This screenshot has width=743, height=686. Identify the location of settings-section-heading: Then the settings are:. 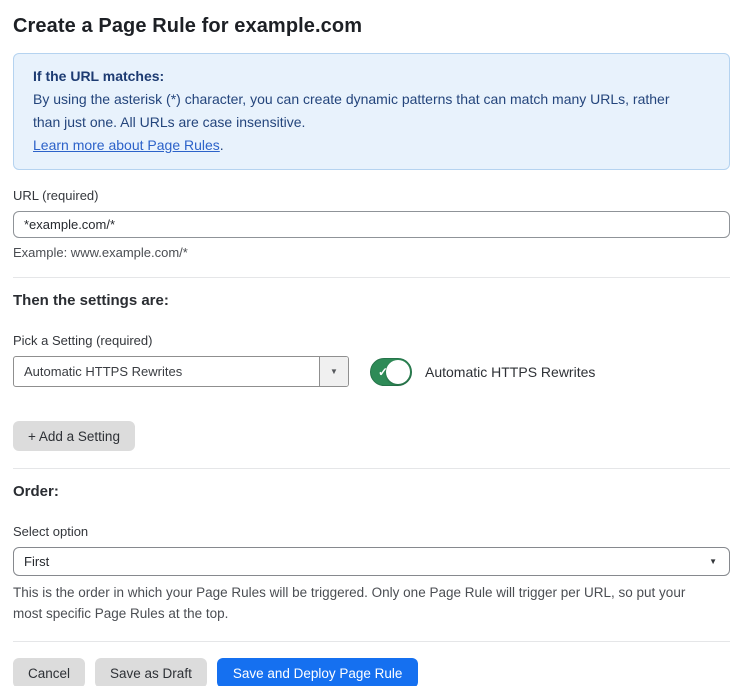
(91, 300).